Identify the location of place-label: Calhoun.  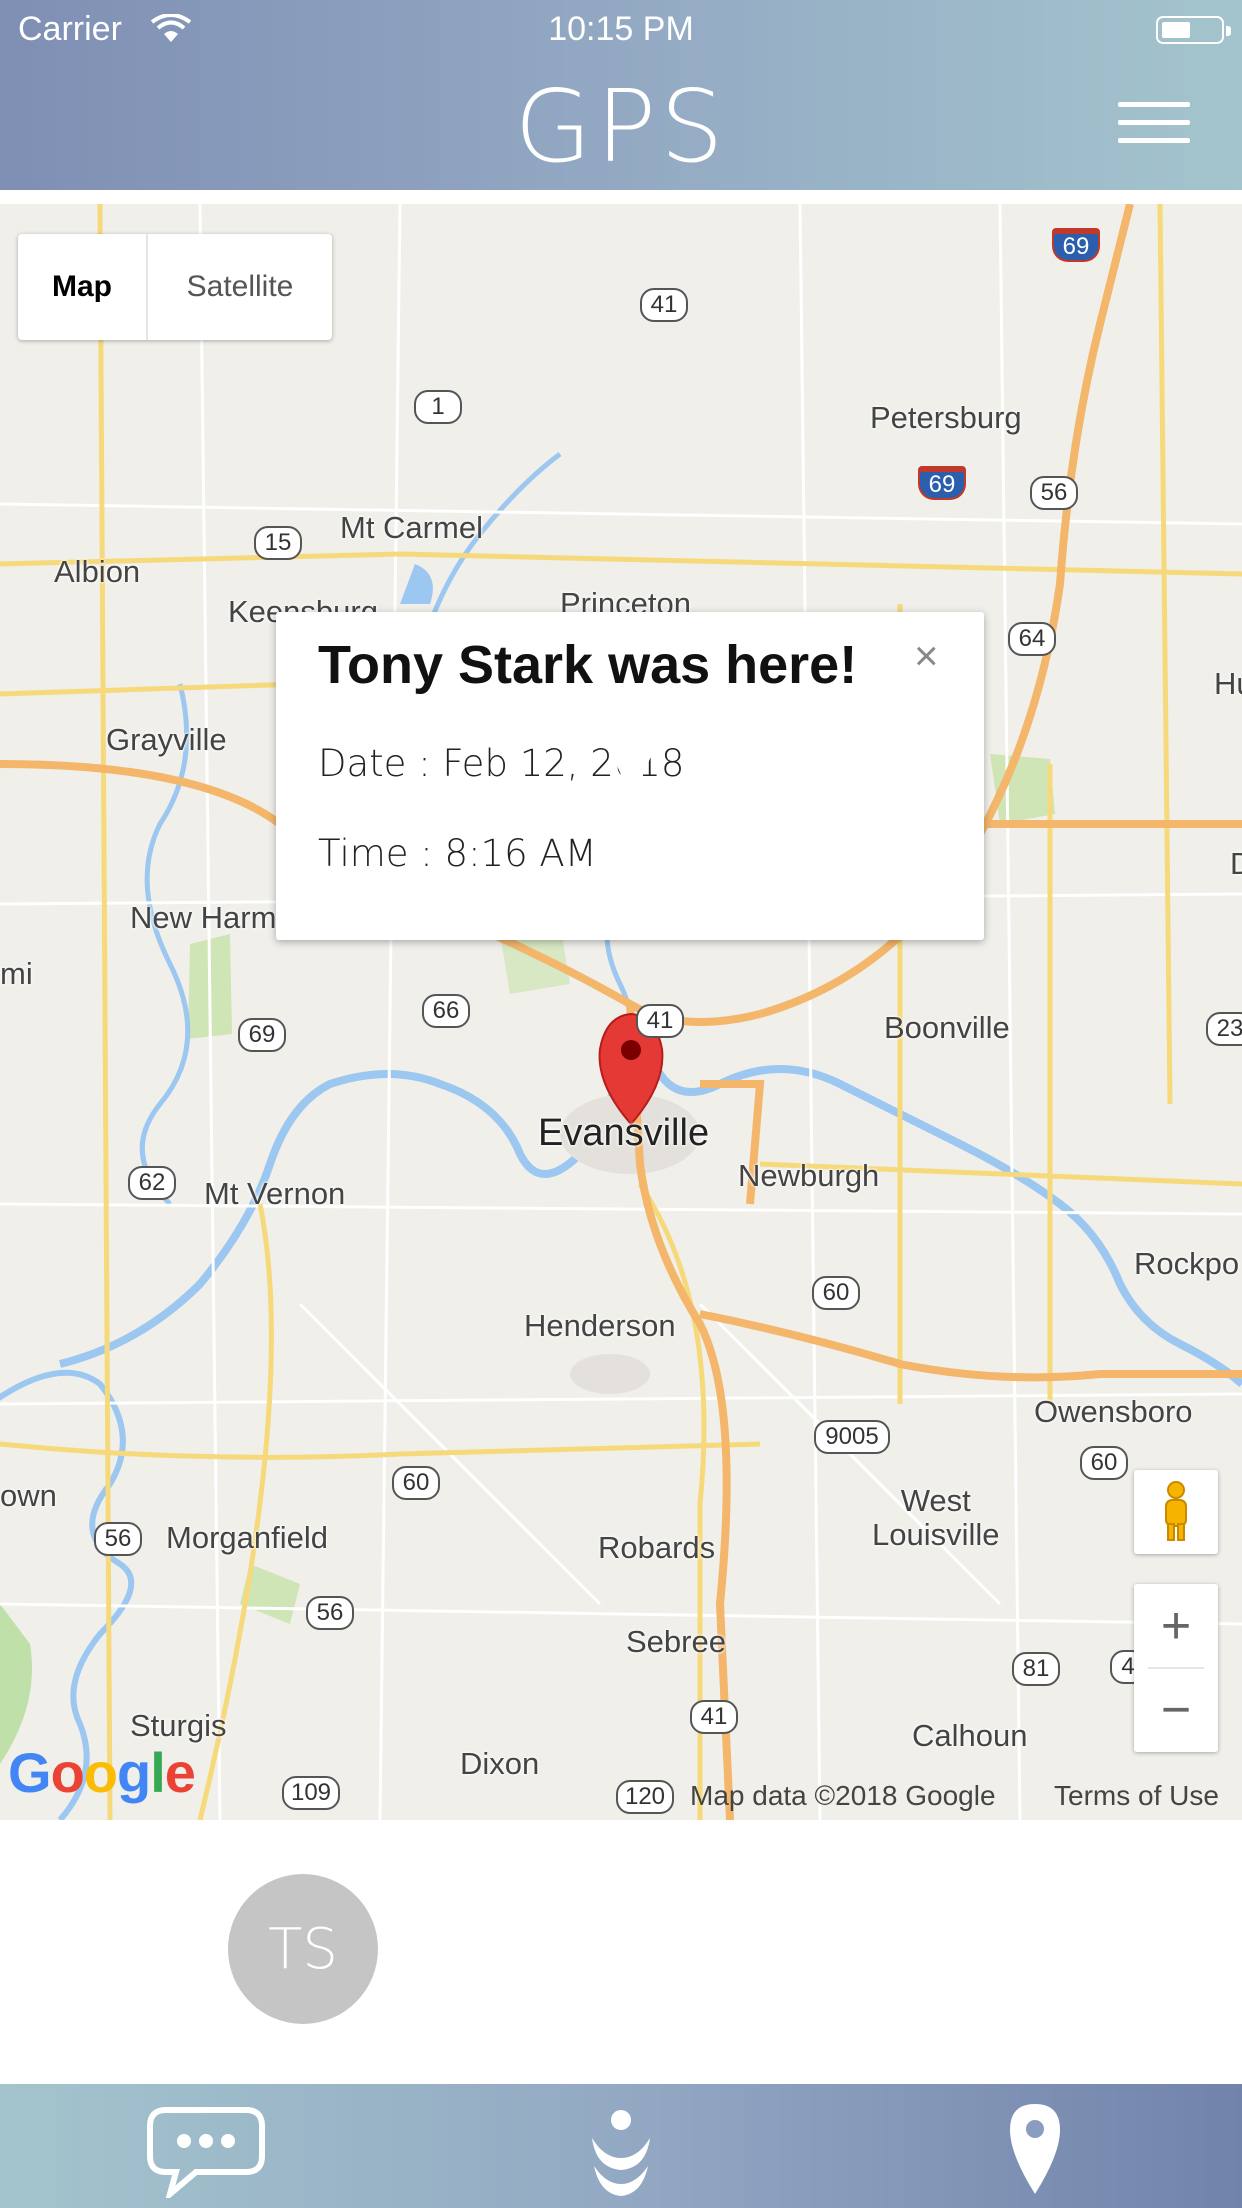
(970, 1735).